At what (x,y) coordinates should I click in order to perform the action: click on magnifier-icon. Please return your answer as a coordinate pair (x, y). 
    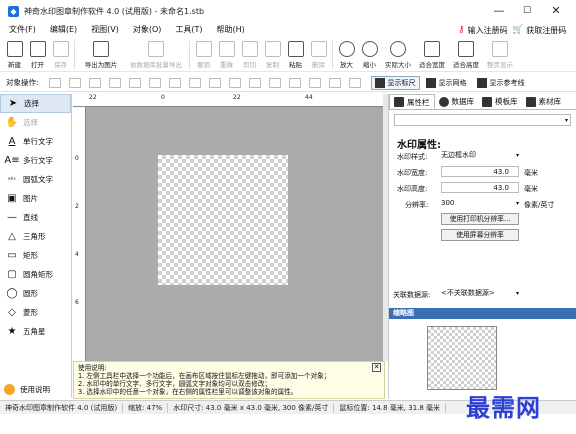
    Looking at the image, I should click on (398, 49).